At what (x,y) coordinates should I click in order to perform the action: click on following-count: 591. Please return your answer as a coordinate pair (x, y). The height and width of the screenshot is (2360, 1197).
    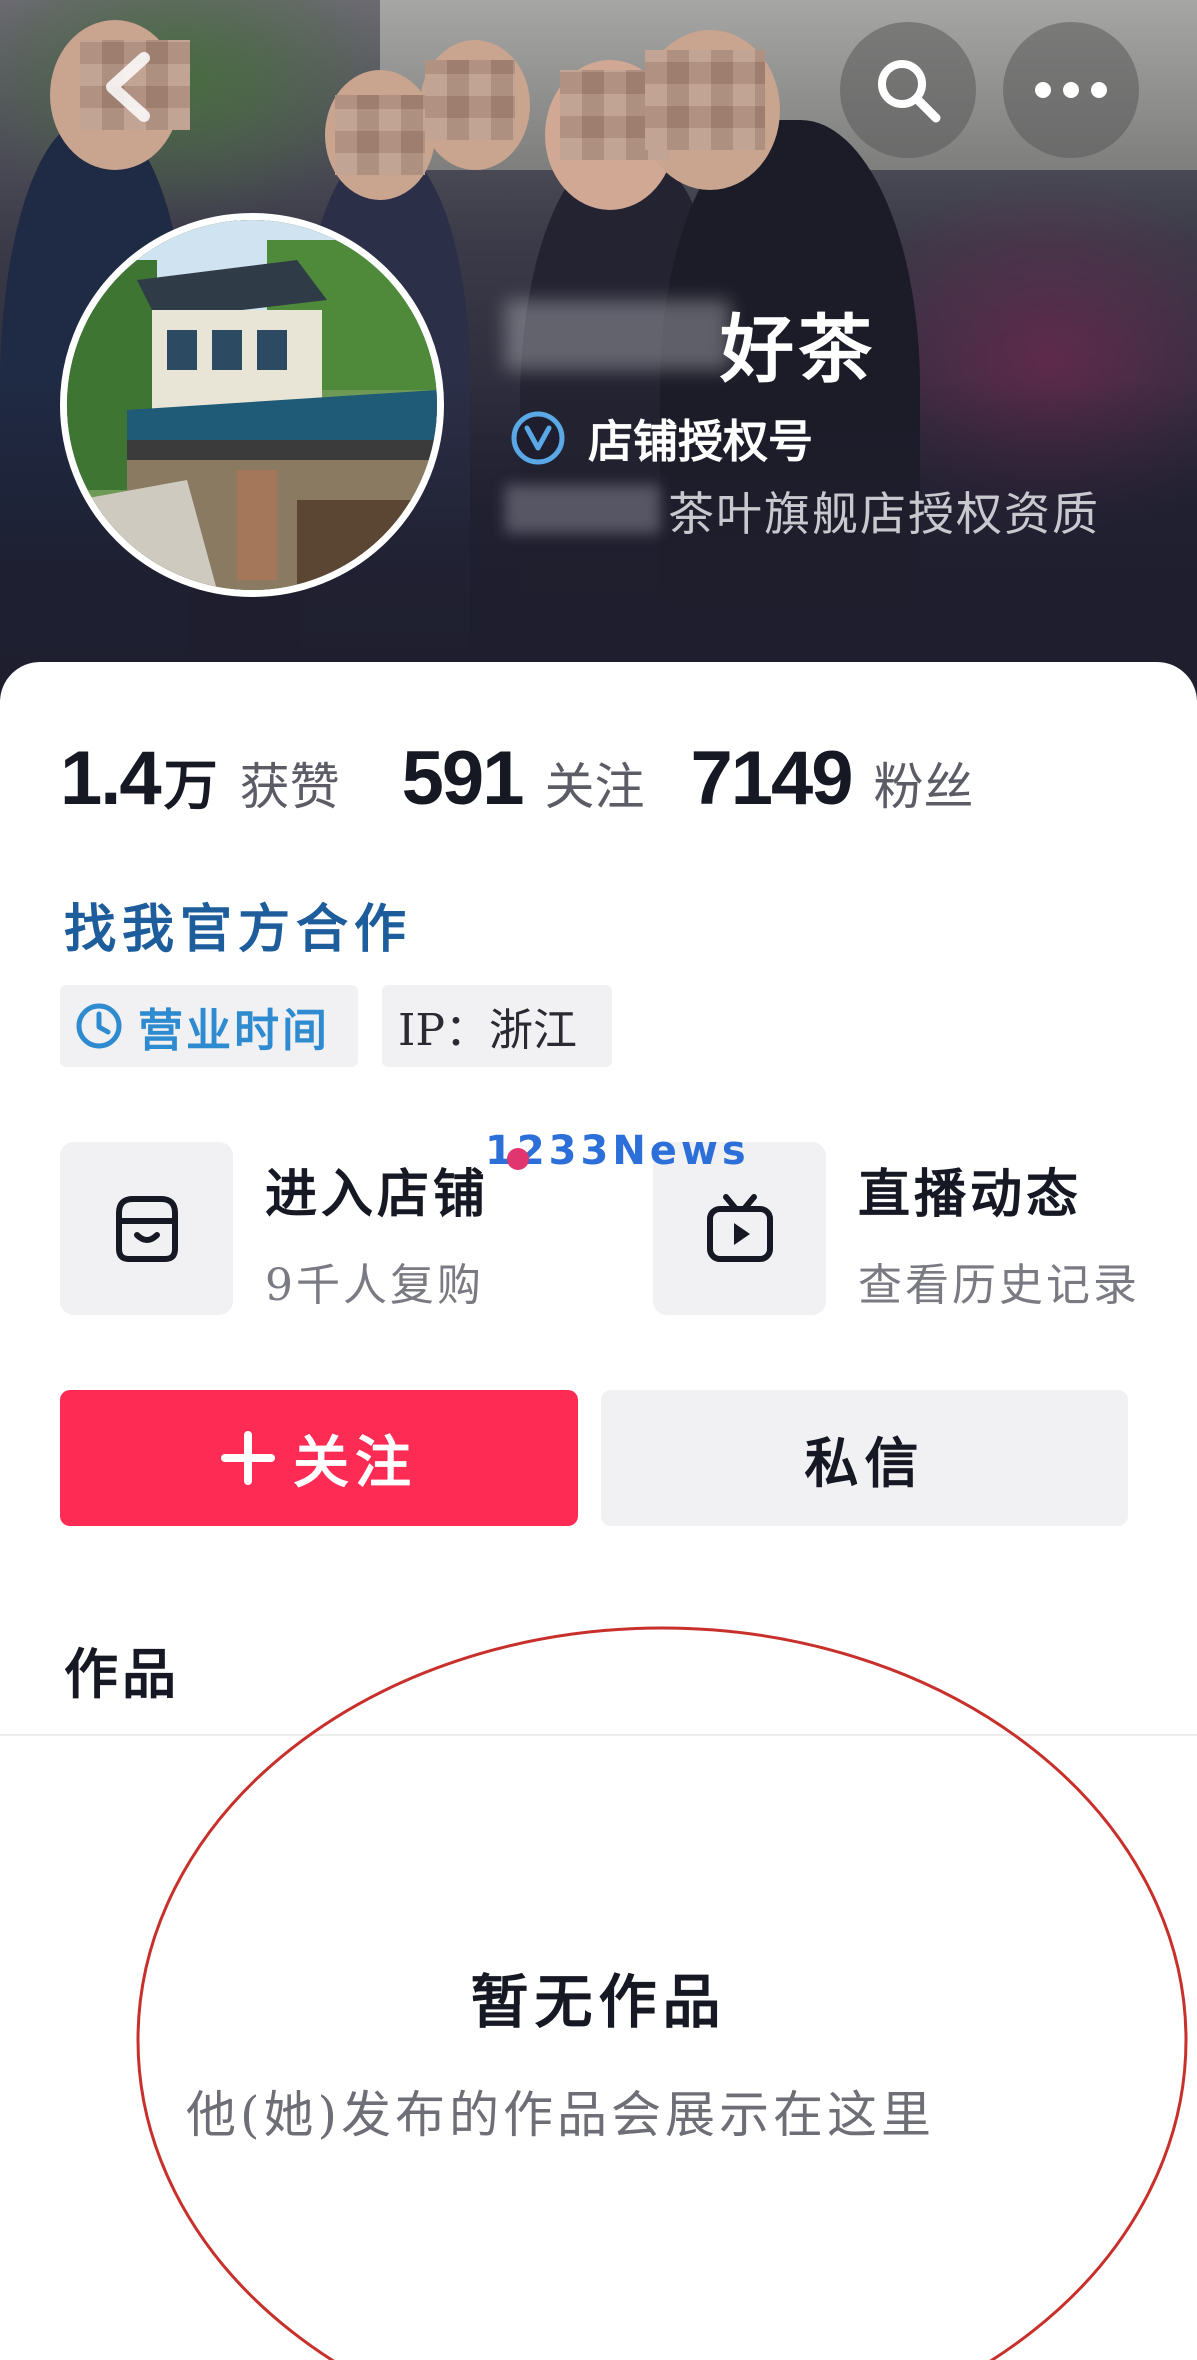
    Looking at the image, I should click on (463, 778).